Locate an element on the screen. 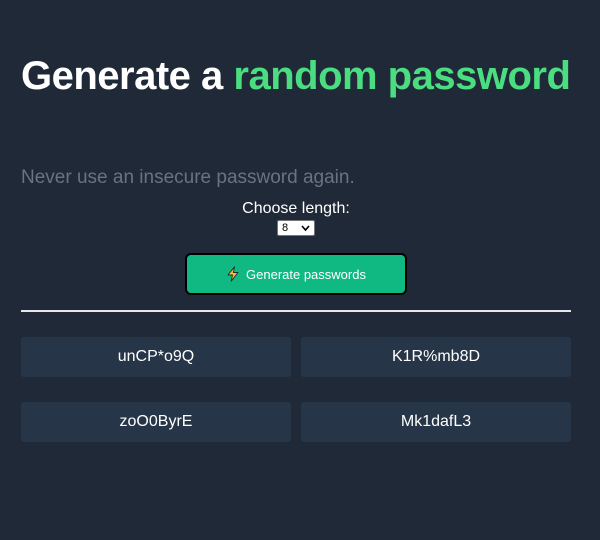 This screenshot has height=540, width=600. generate-button-label: Generate passwords is located at coordinates (306, 274).